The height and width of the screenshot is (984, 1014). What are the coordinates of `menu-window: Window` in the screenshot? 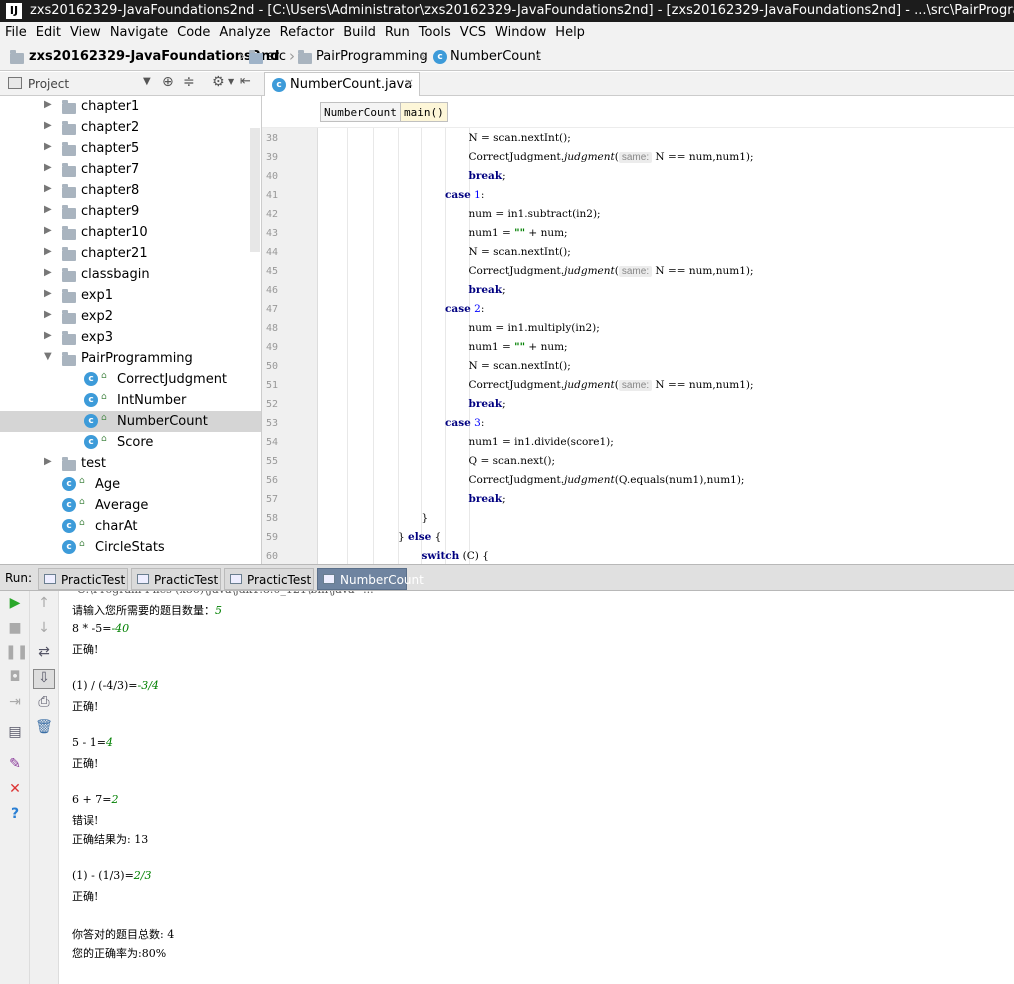 It's located at (520, 33).